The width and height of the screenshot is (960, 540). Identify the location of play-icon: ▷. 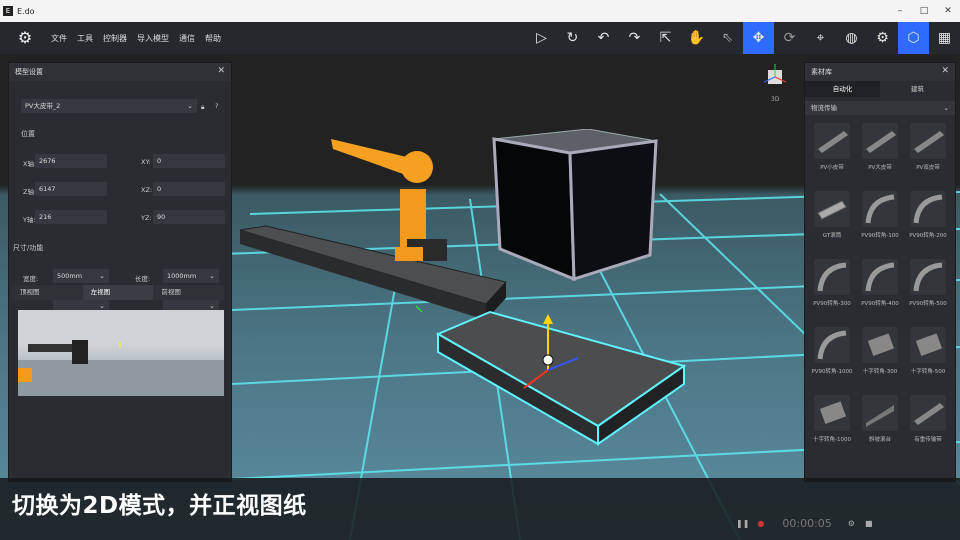
(541, 38).